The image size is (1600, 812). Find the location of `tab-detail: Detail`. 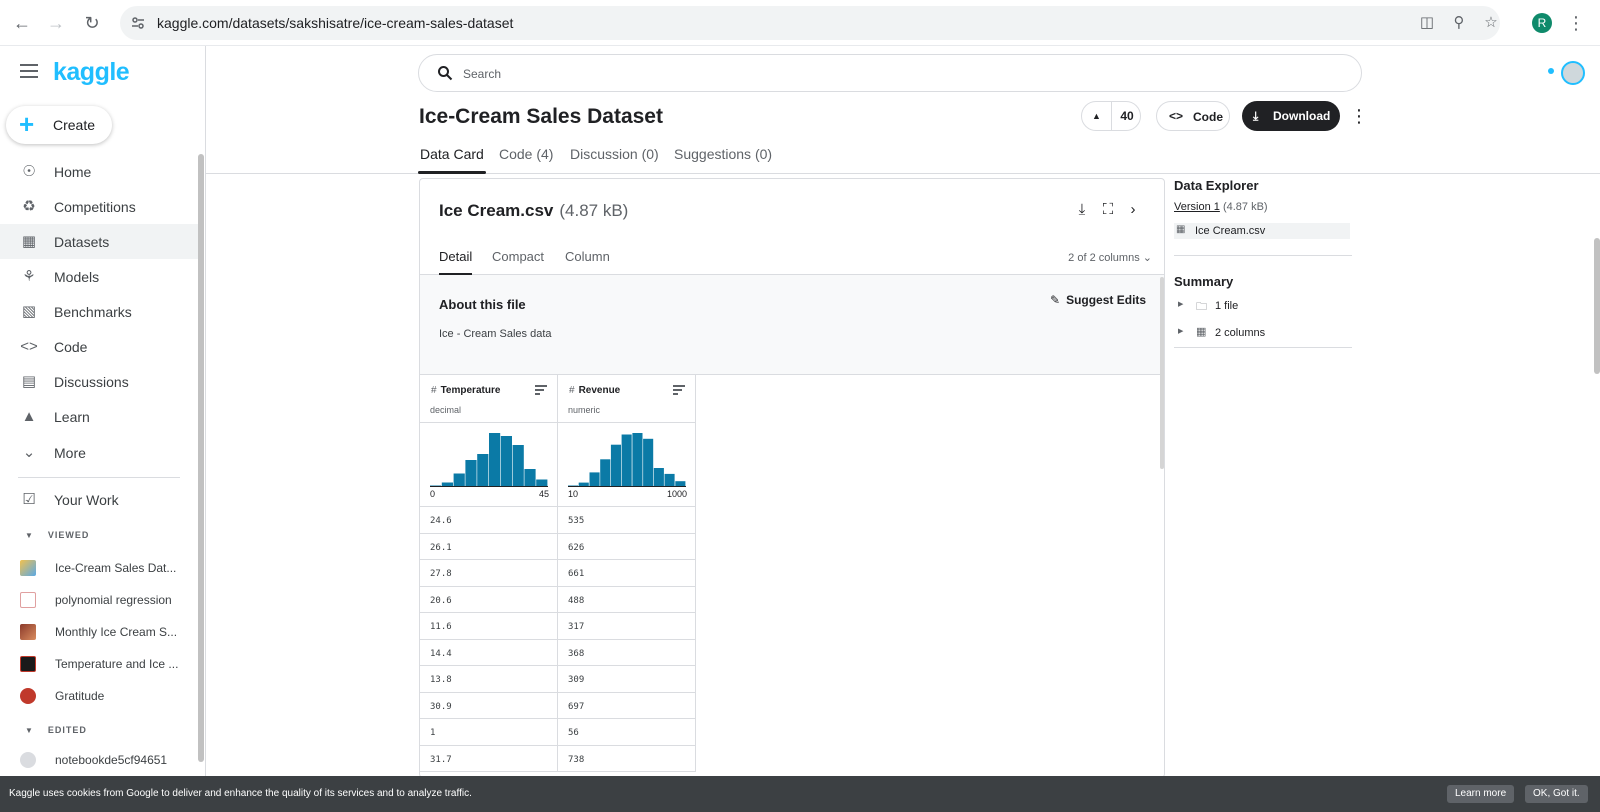

tab-detail: Detail is located at coordinates (456, 262).